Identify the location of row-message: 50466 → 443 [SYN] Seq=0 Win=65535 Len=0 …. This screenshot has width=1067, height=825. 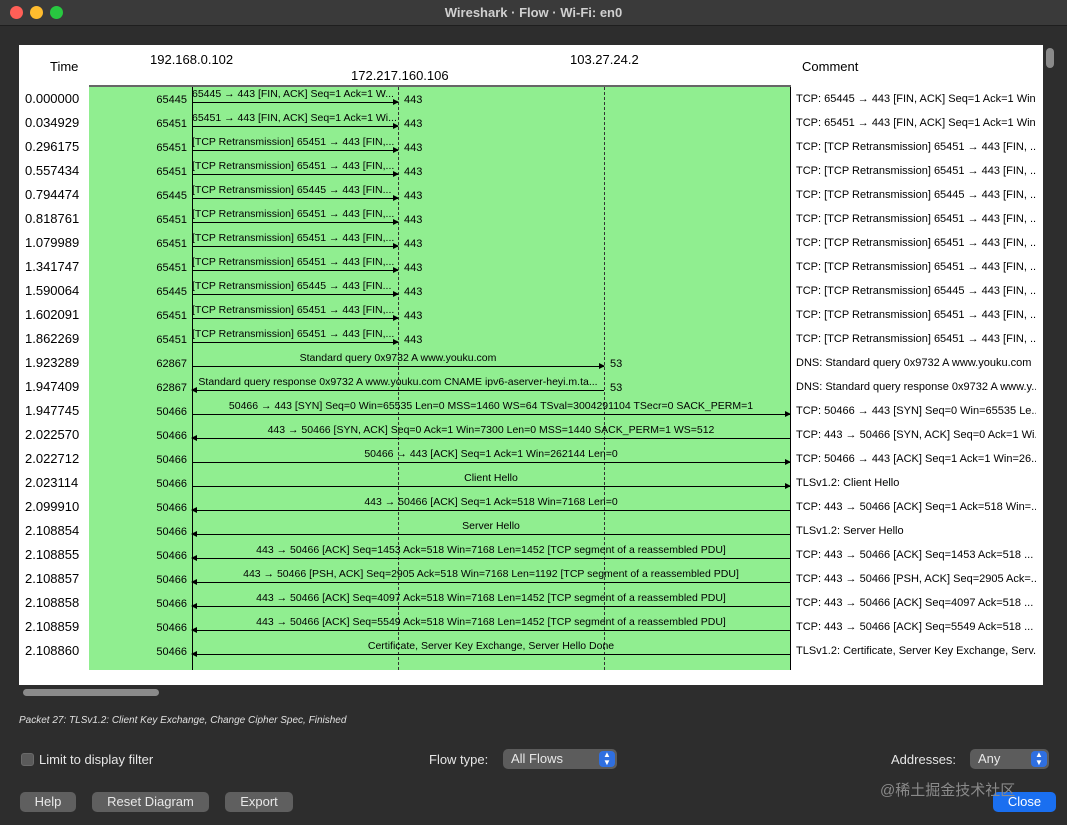
(491, 406).